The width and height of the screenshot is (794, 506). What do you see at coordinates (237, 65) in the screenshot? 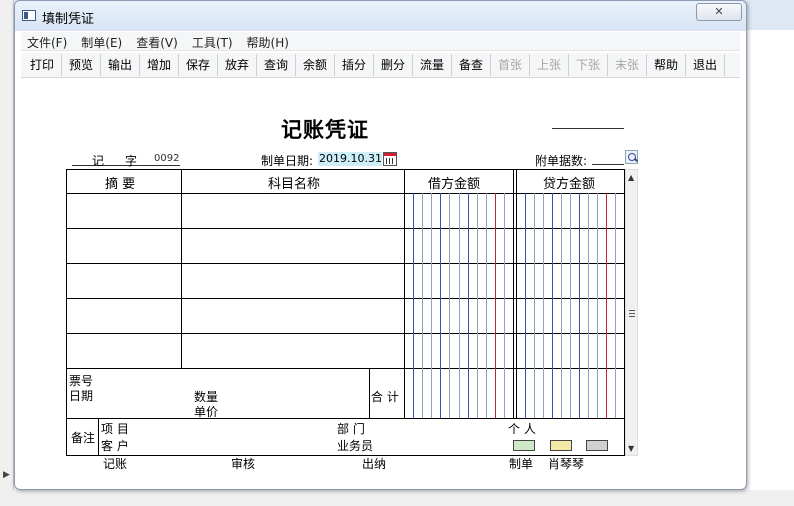
I see `toolbar-button-5: 放弃` at bounding box center [237, 65].